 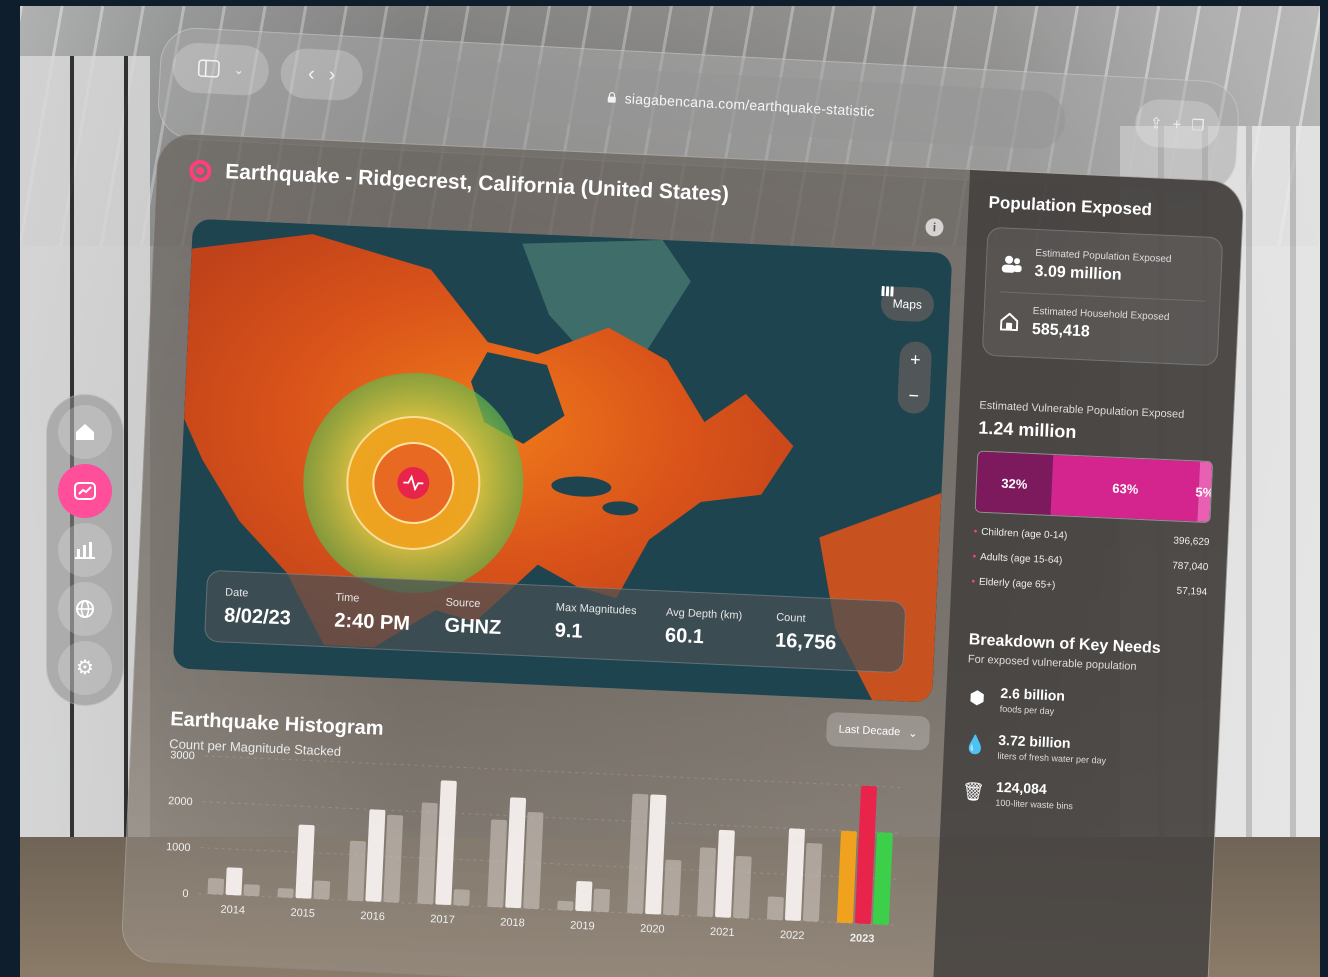 I want to click on x-tick-label: 2017, so click(x=442, y=919).